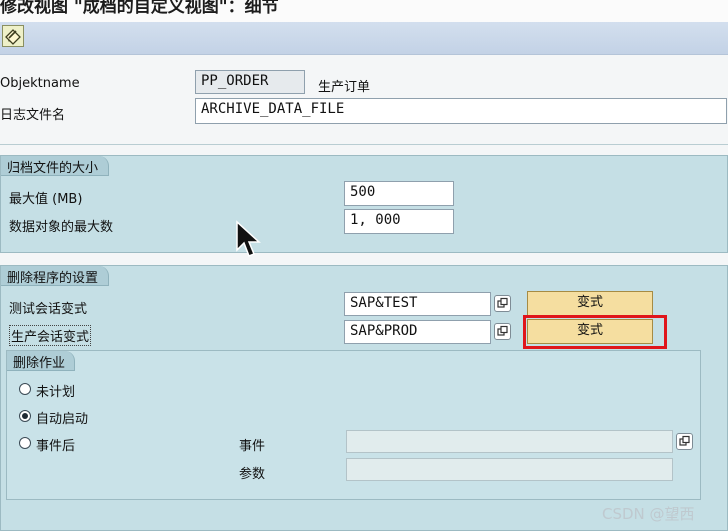 The width and height of the screenshot is (728, 531). I want to click on prod-variant-label: 生产会话变式, so click(50, 335).